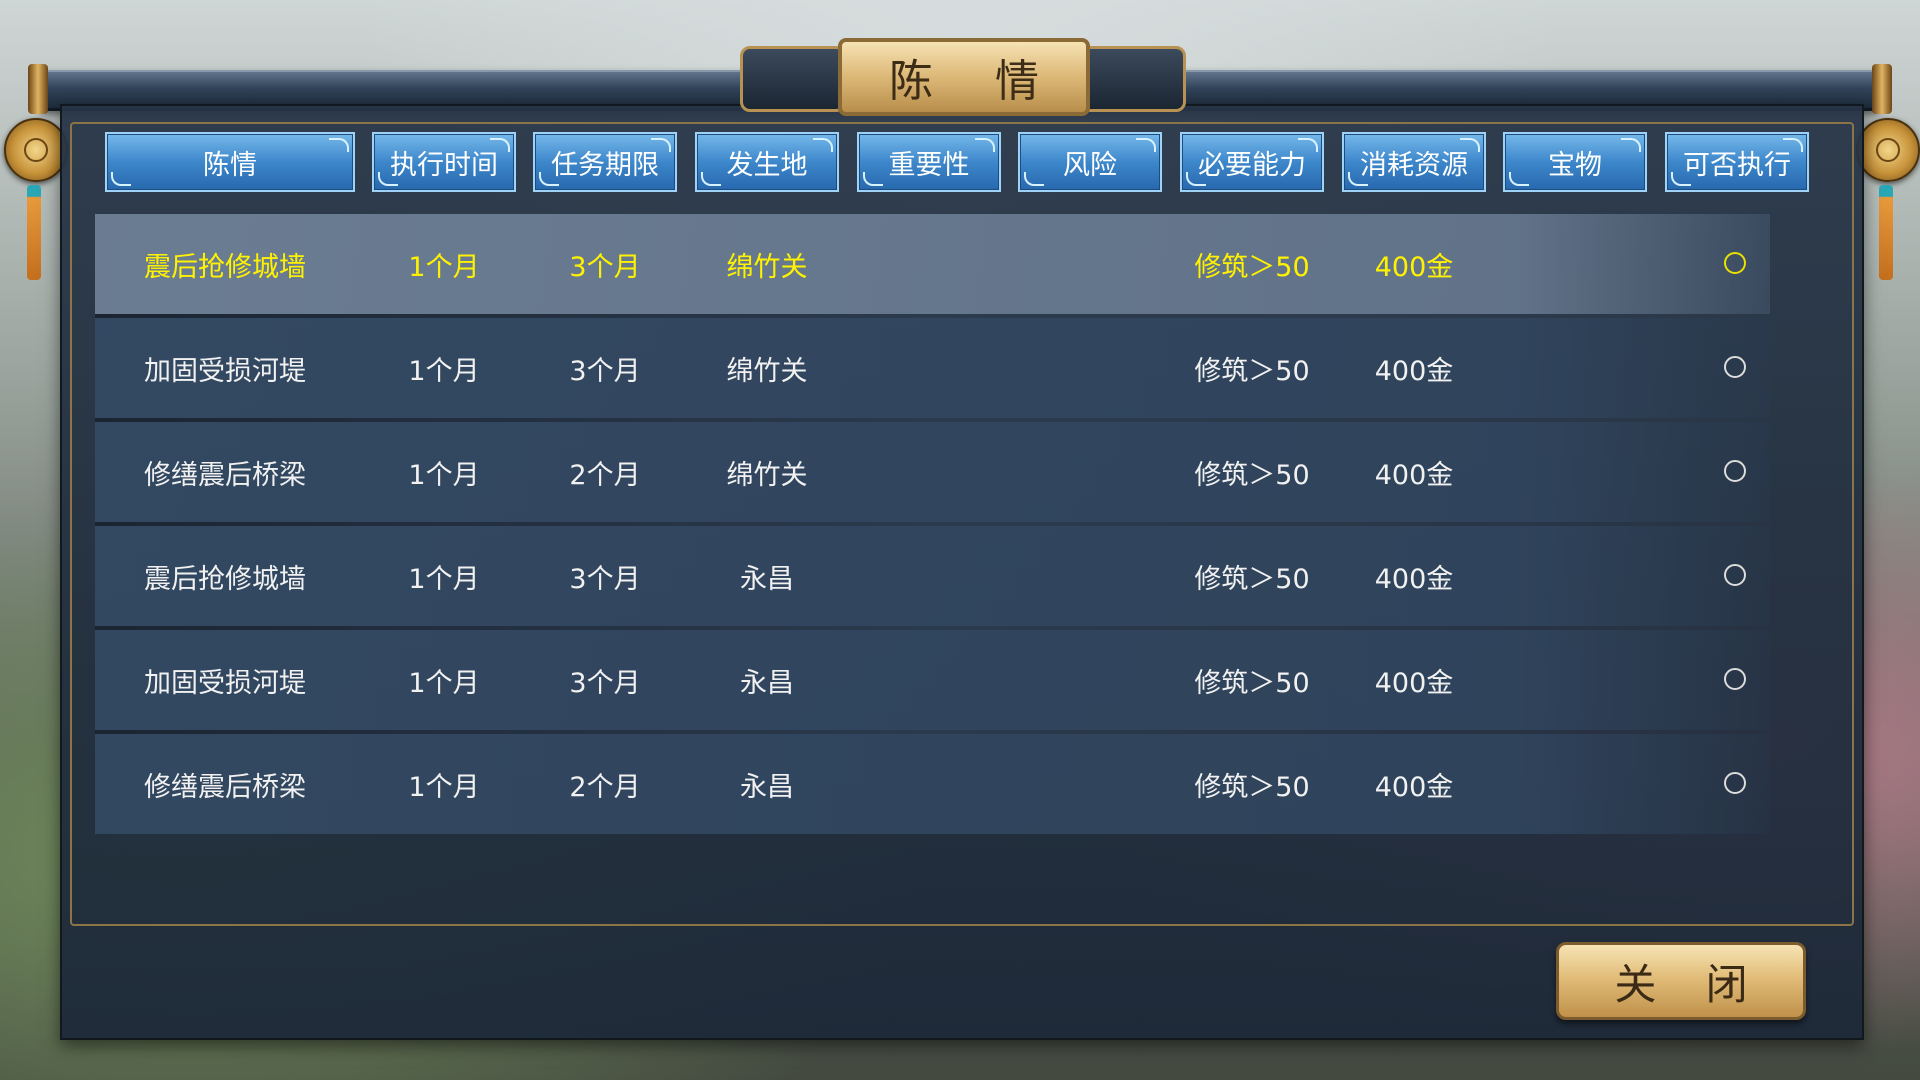  Describe the element at coordinates (34, 232) in the screenshot. I see `tassel-left-icon` at that location.